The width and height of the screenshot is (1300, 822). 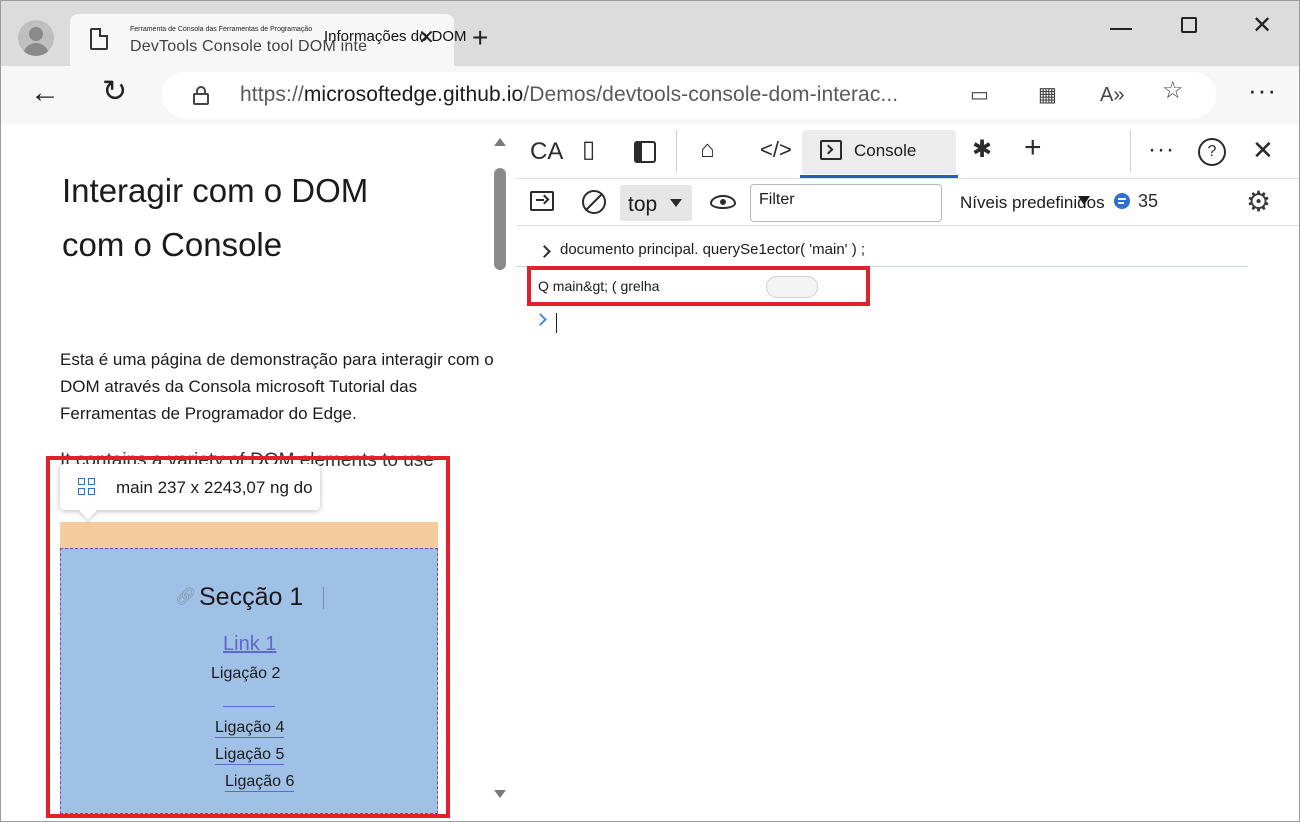 I want to click on more-tools-plus-icon: +, so click(x=1033, y=148).